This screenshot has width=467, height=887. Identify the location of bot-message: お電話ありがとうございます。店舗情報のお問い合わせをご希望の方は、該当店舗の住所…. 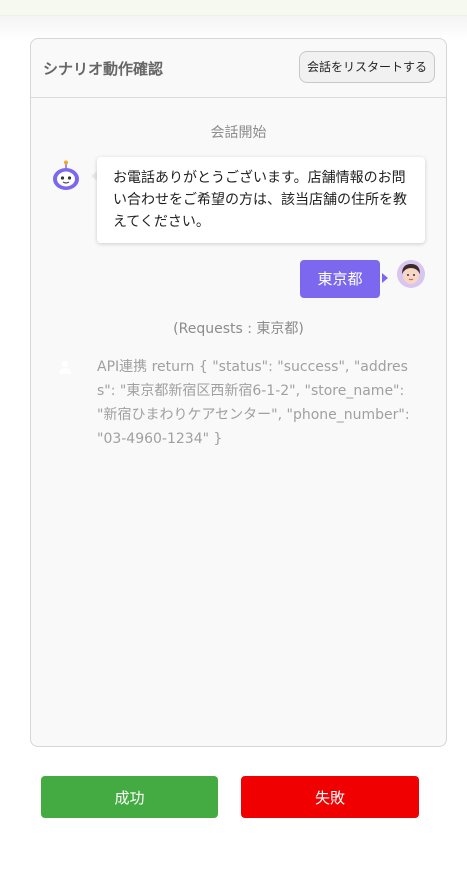
(261, 200).